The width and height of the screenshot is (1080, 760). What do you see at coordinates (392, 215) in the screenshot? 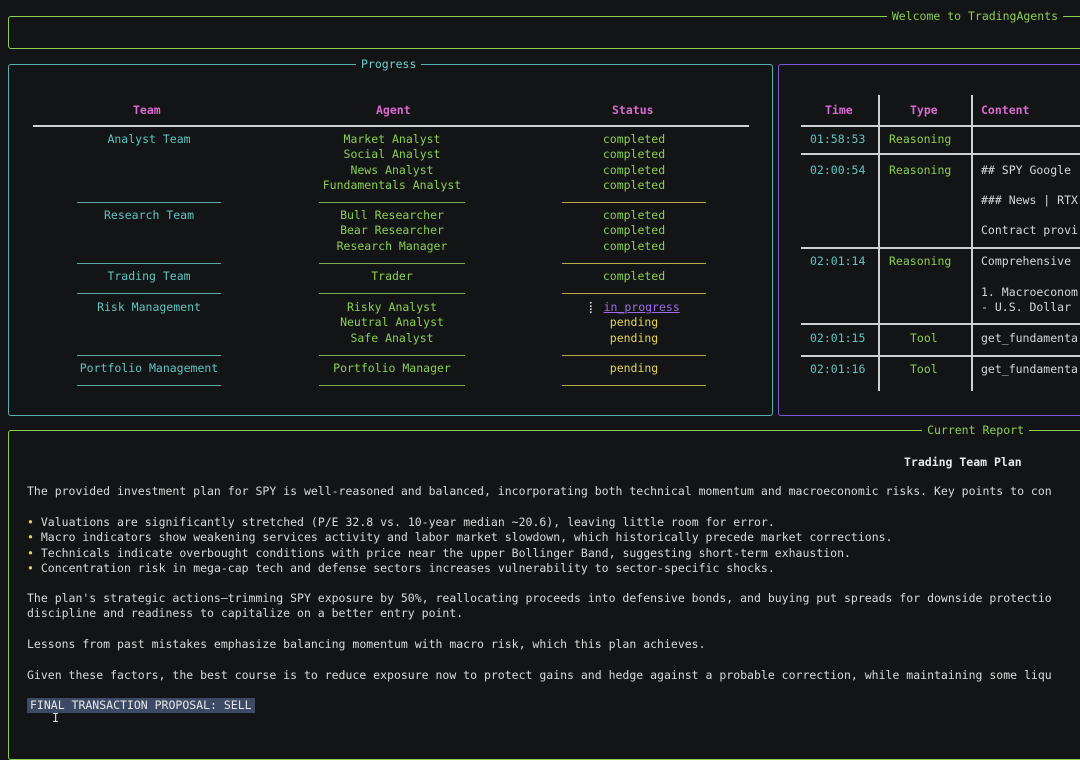
I see `agent-name: Bull Researcher` at bounding box center [392, 215].